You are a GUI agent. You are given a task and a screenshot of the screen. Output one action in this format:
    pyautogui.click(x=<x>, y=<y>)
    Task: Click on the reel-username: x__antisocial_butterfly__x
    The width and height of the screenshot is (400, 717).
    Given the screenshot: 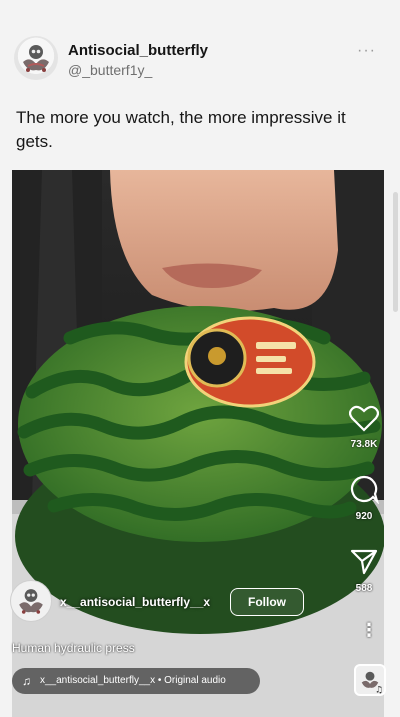 What is the action you would take?
    pyautogui.click(x=135, y=602)
    